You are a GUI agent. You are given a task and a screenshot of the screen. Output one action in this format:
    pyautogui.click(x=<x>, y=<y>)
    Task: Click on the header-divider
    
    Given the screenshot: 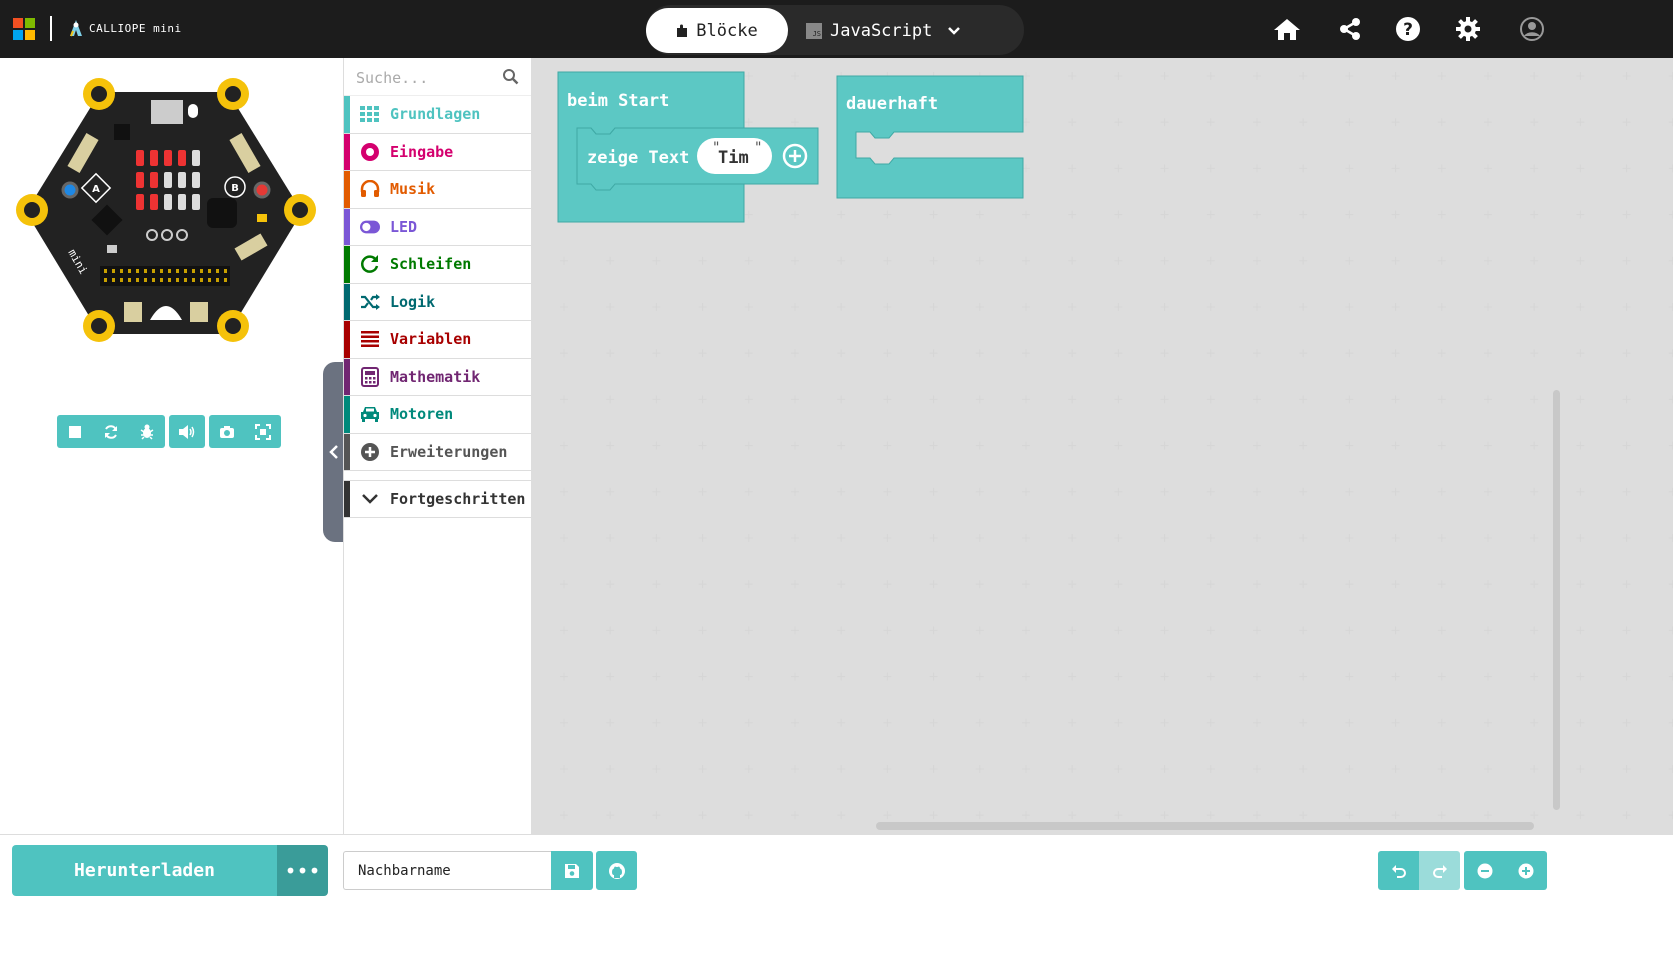 What is the action you would take?
    pyautogui.click(x=51, y=28)
    